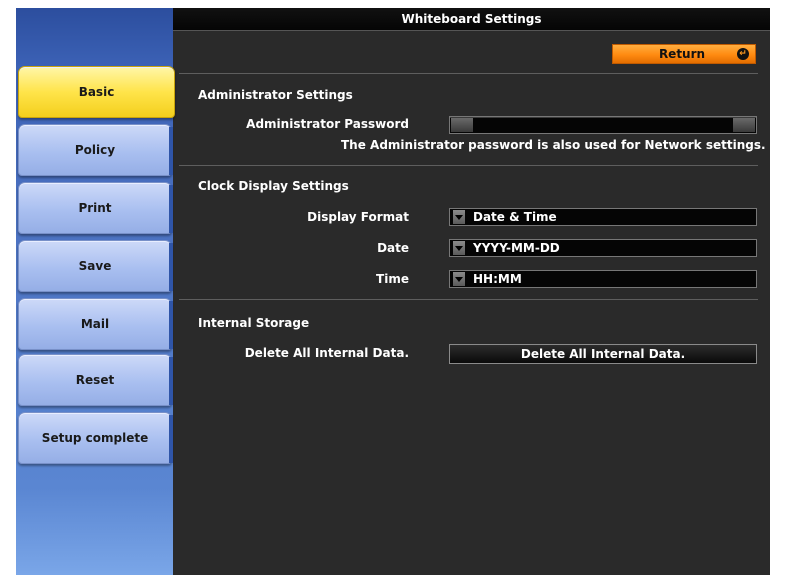 Image resolution: width=785 pixels, height=575 pixels. Describe the element at coordinates (327, 124) in the screenshot. I see `admin-password-label: Administrator Password` at that location.